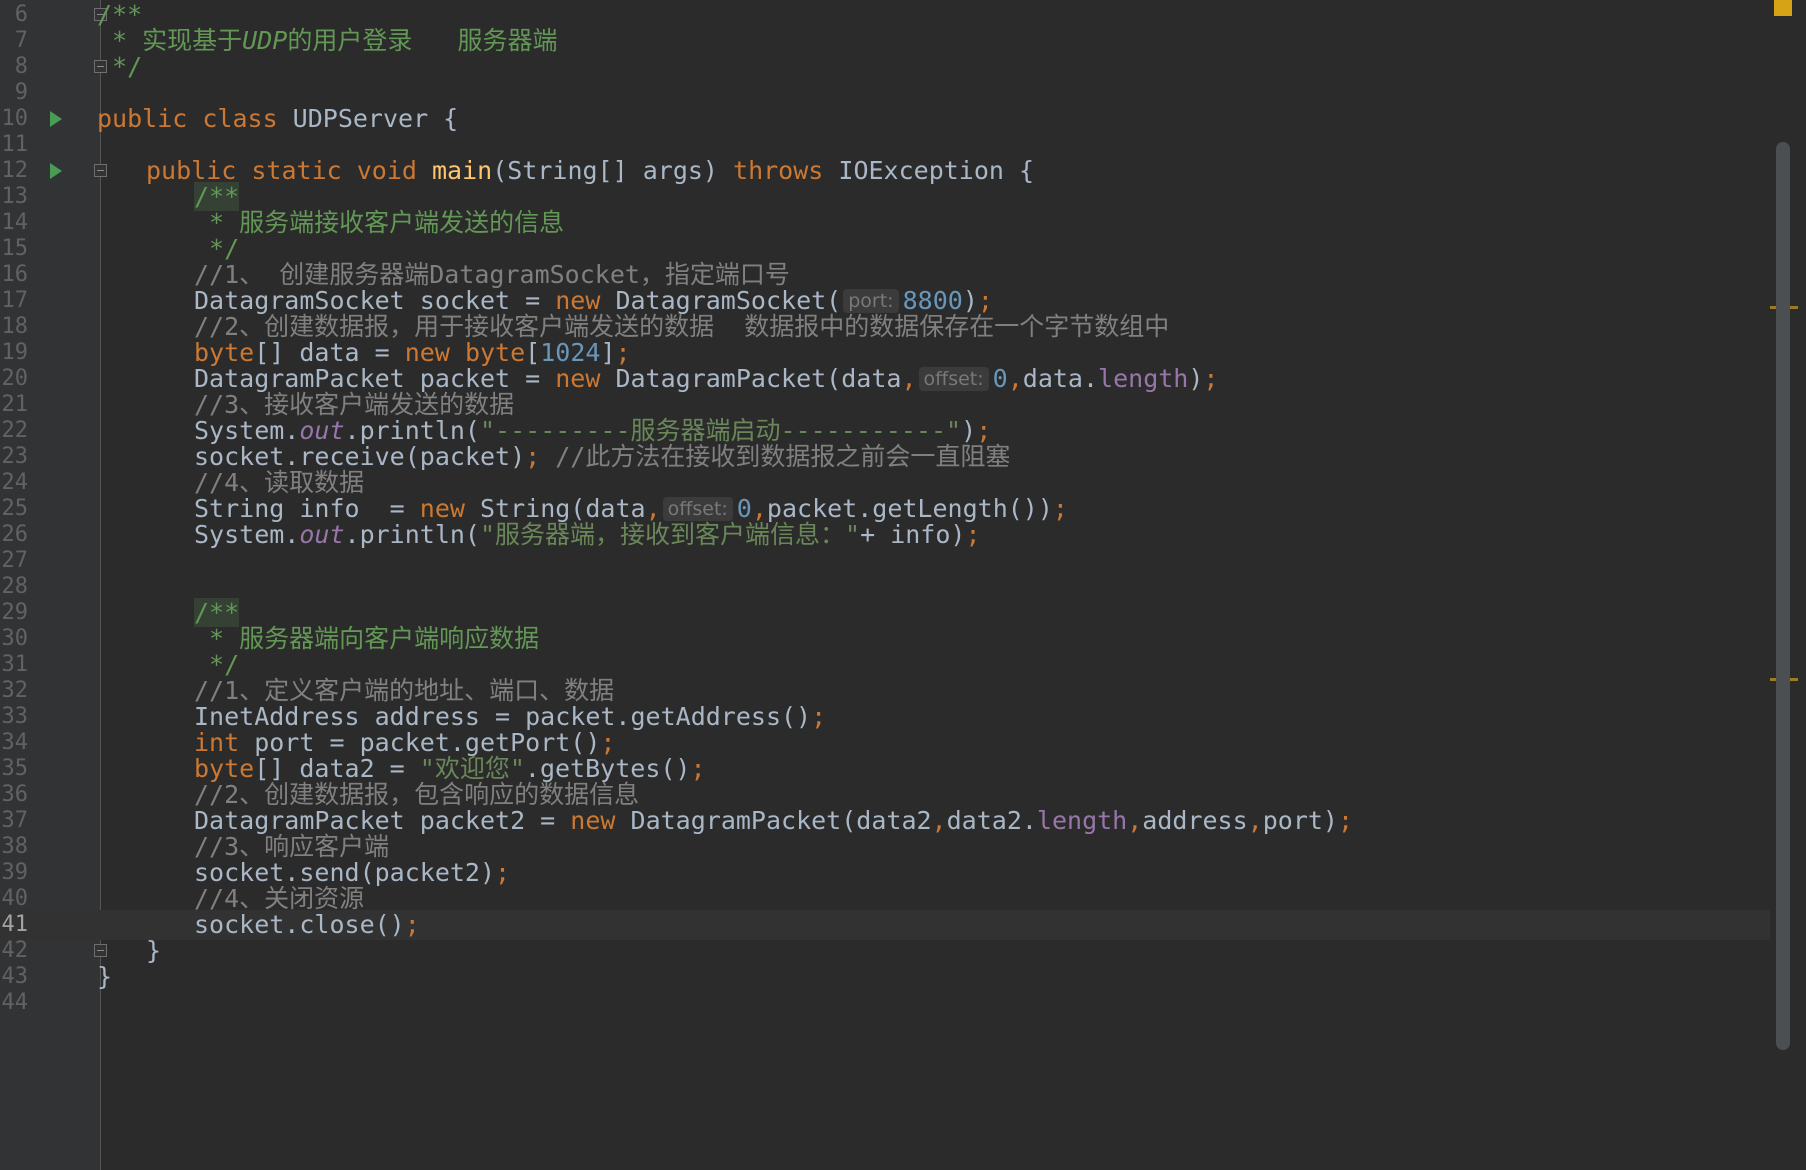 The width and height of the screenshot is (1806, 1170). I want to click on parameter-hint: port:, so click(871, 301).